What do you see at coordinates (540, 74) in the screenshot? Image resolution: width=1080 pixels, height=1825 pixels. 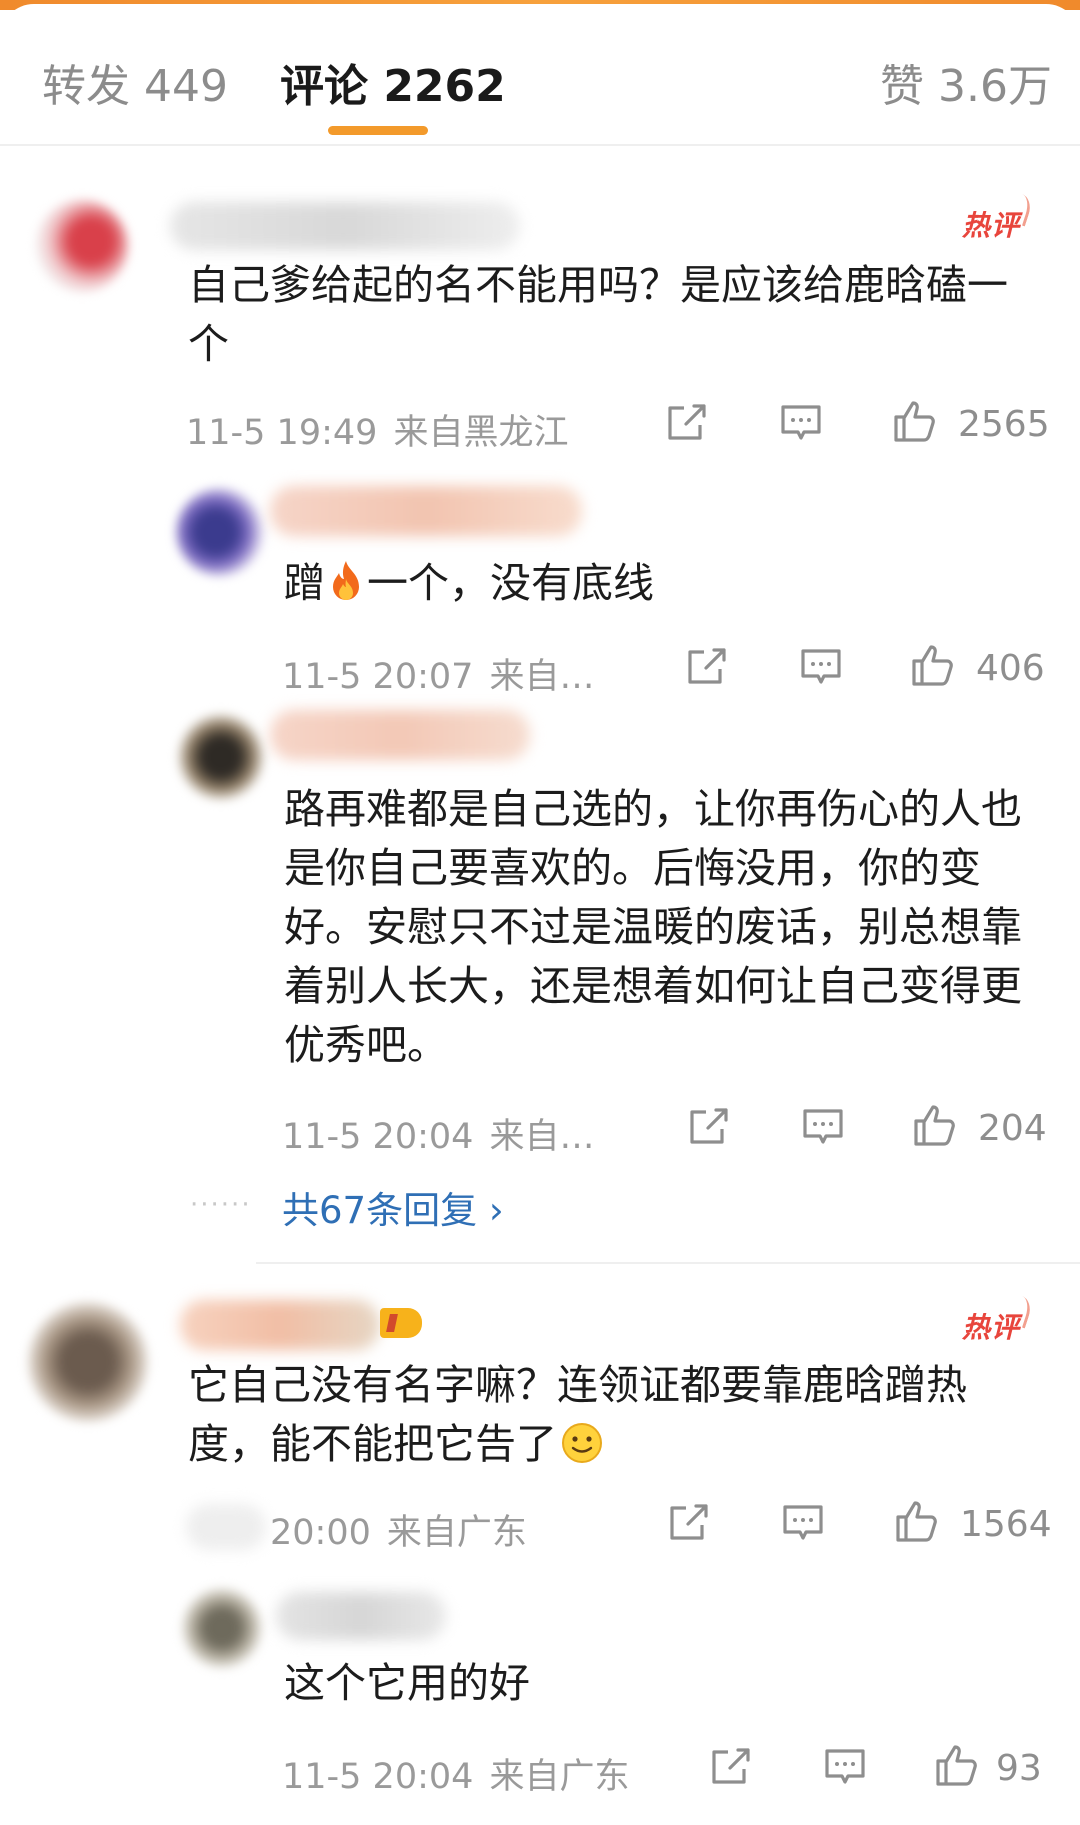 I see `tab-bar: 转发 449 评论 2262 赞 3.6万` at bounding box center [540, 74].